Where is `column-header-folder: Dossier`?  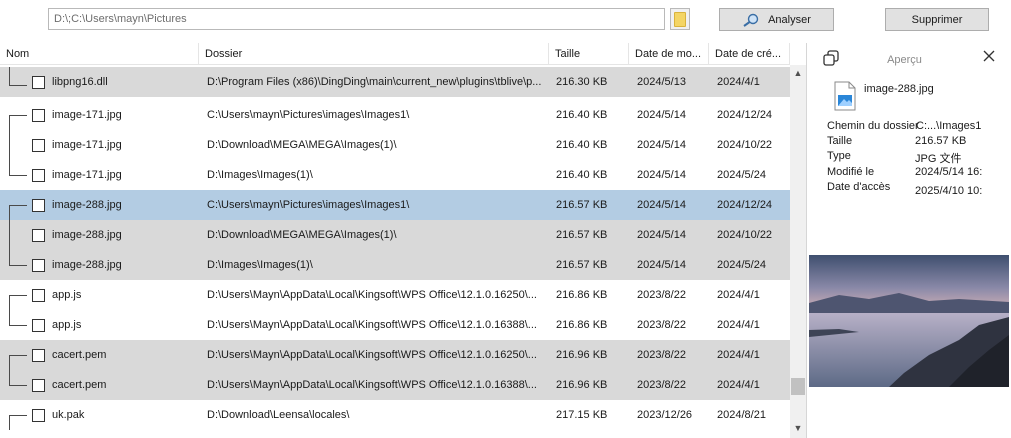
column-header-folder: Dossier is located at coordinates (374, 54).